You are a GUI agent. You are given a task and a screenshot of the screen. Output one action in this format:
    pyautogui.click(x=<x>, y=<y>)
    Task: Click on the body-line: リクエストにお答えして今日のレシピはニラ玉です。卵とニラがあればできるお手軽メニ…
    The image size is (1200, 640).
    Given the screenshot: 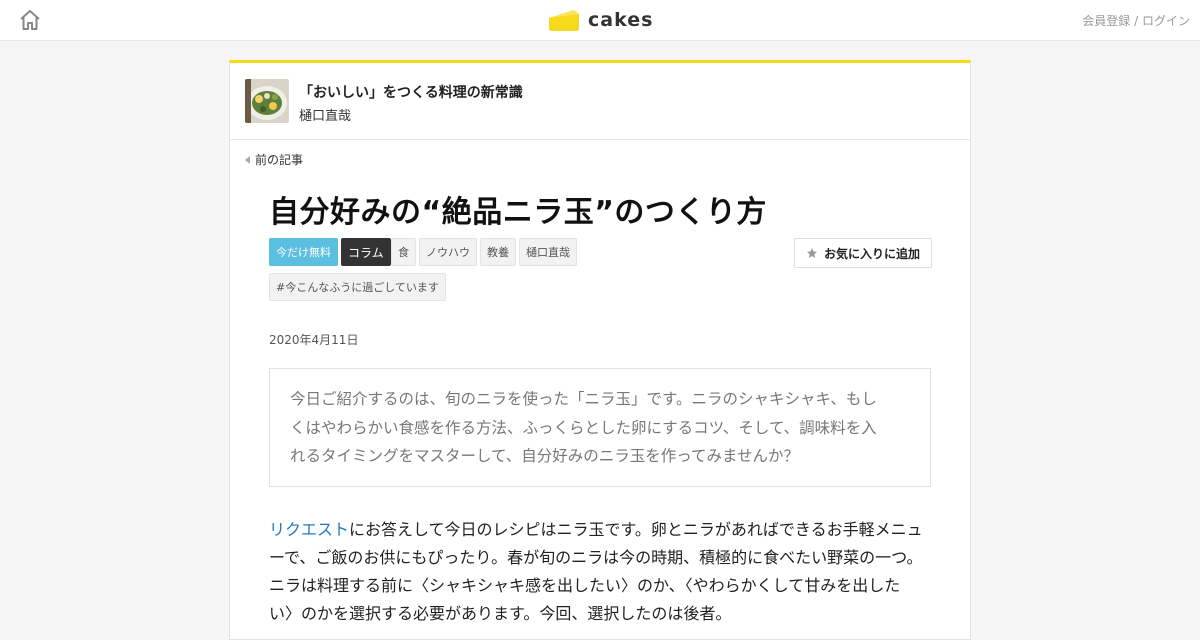 What is the action you would take?
    pyautogui.click(x=604, y=530)
    